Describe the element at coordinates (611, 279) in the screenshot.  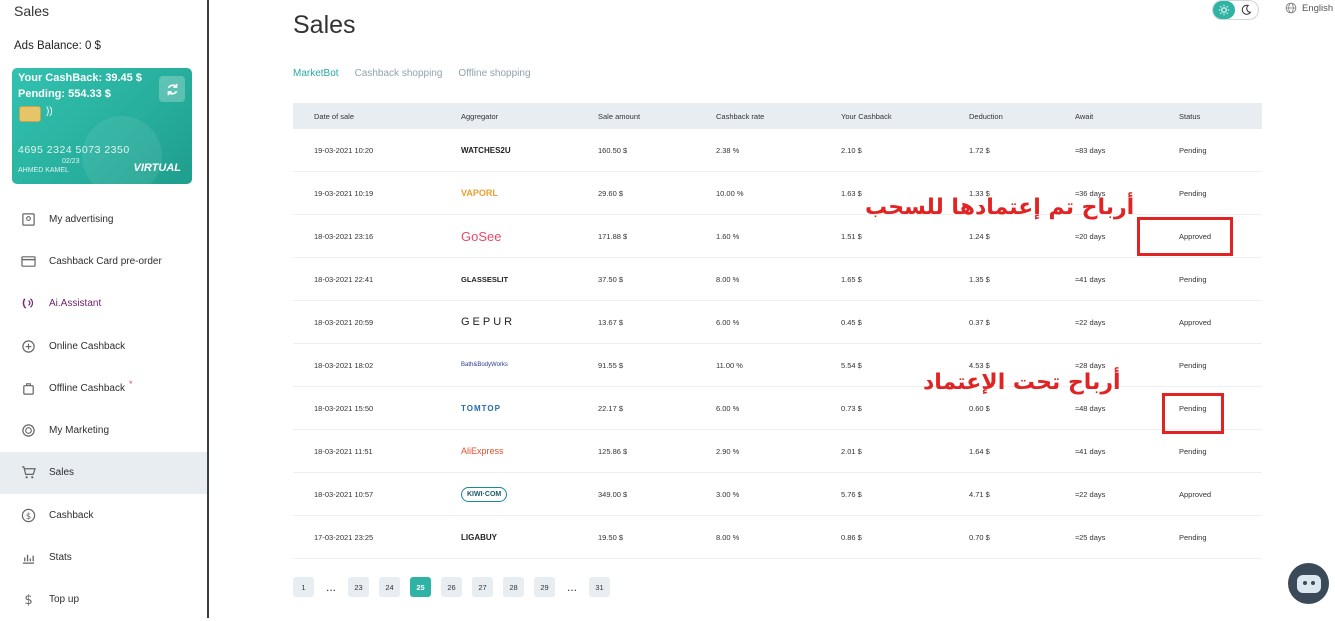
I see `table-cell-sale: 37.50 $` at that location.